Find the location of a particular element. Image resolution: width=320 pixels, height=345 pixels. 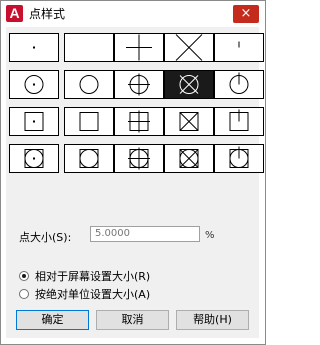

point-style-square-tick-icon is located at coordinates (239, 120).